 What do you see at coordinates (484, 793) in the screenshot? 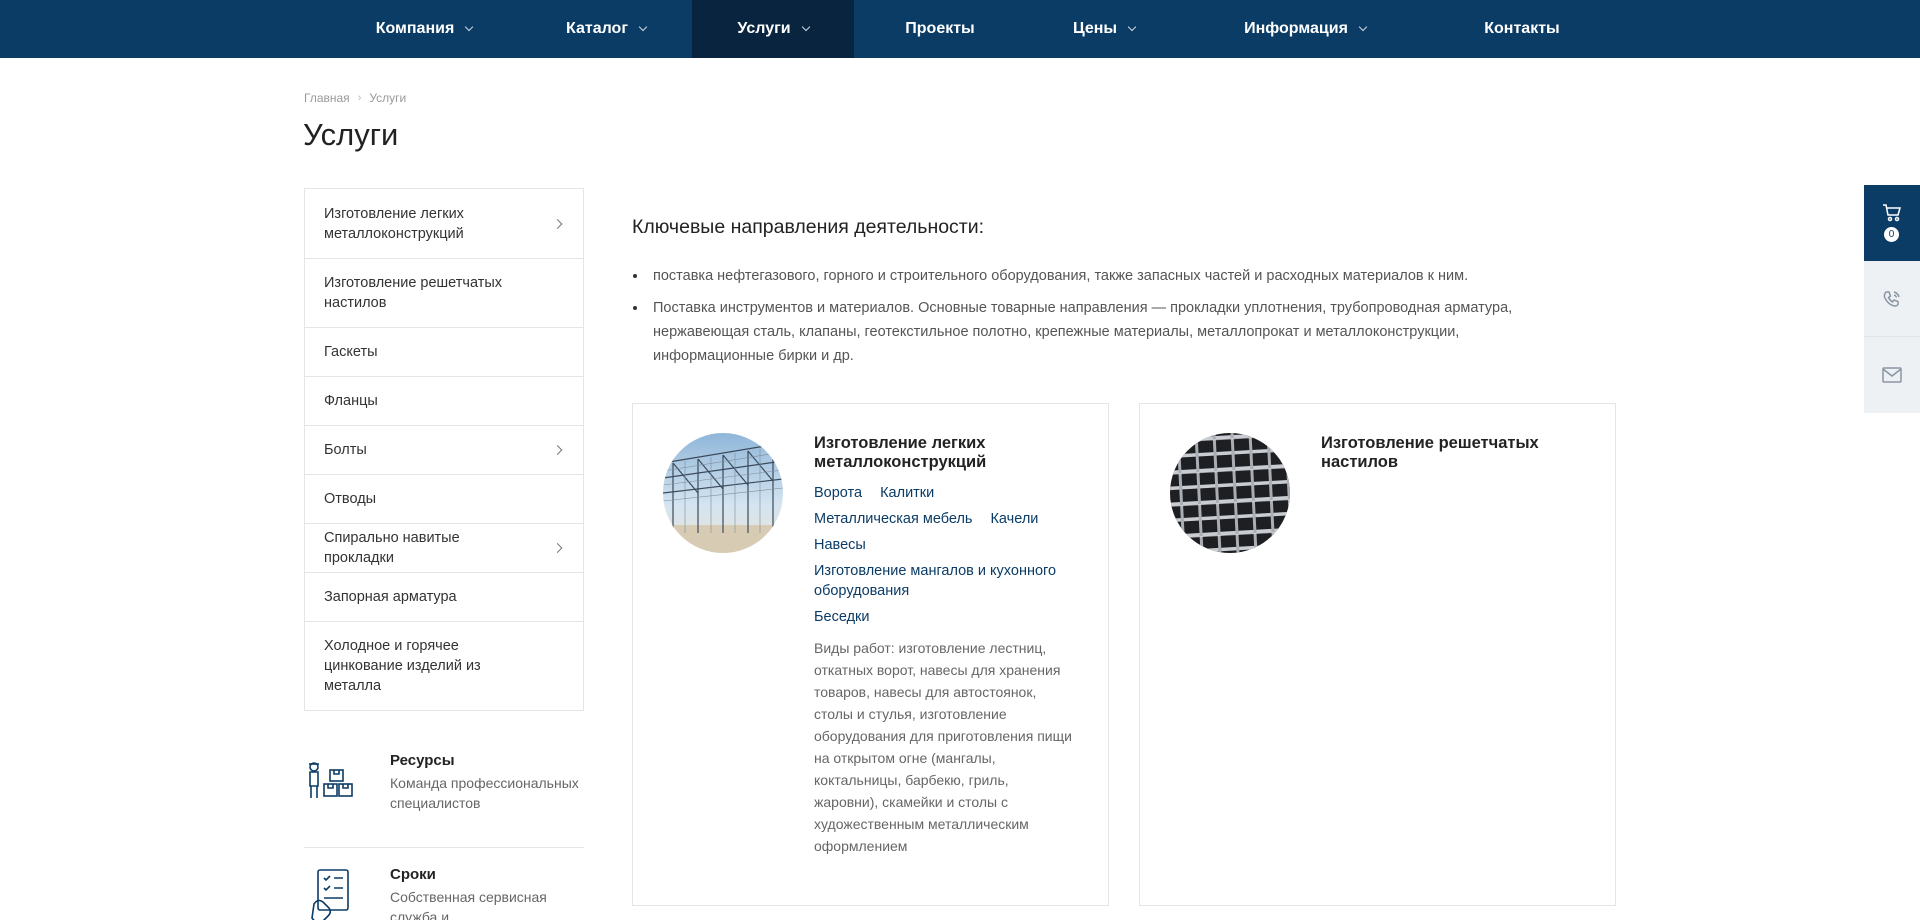
I see `feature-text: Команда профессиональных специалистов` at bounding box center [484, 793].